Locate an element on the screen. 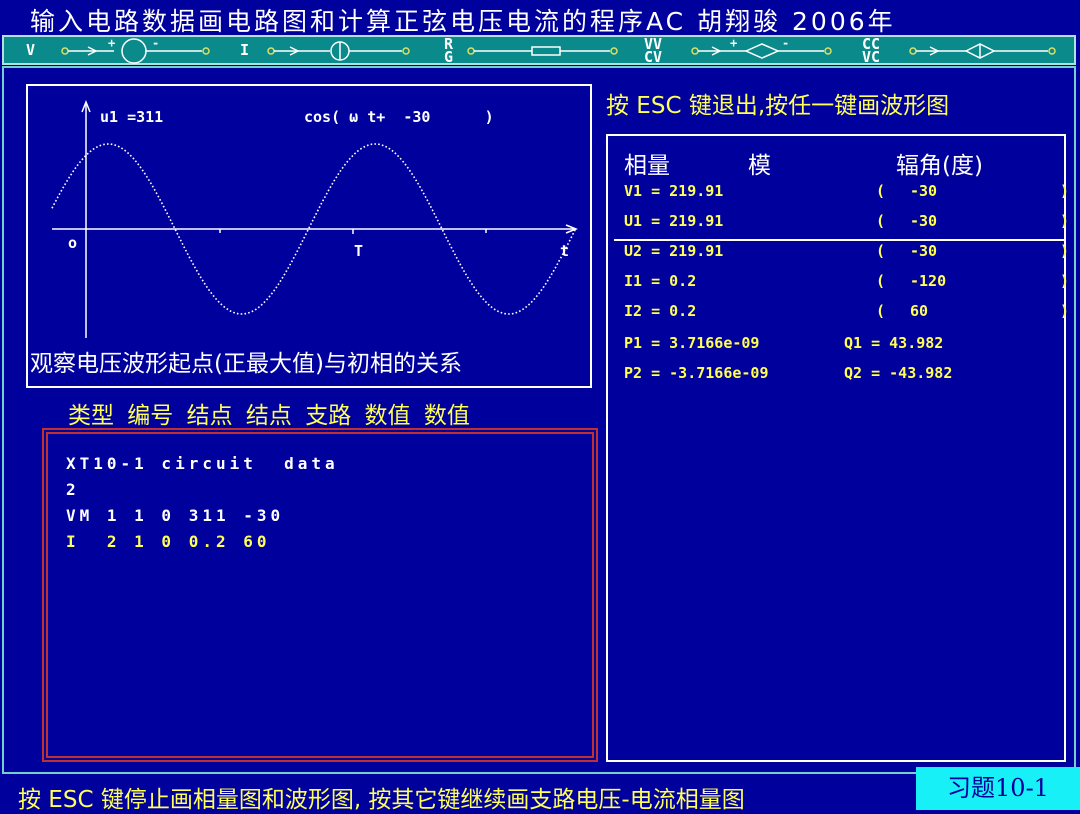 This screenshot has height=814, width=1080. phasor-name: I2 = 0.2 is located at coordinates (660, 311).